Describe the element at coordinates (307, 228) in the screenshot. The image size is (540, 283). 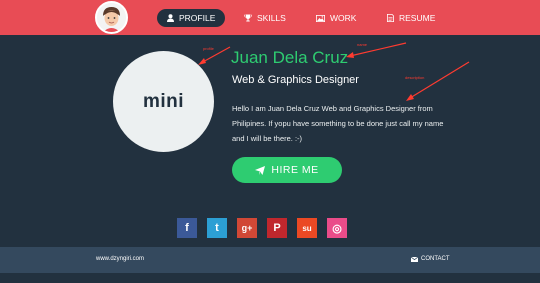
I see `stumbleupon-icon: su` at that location.